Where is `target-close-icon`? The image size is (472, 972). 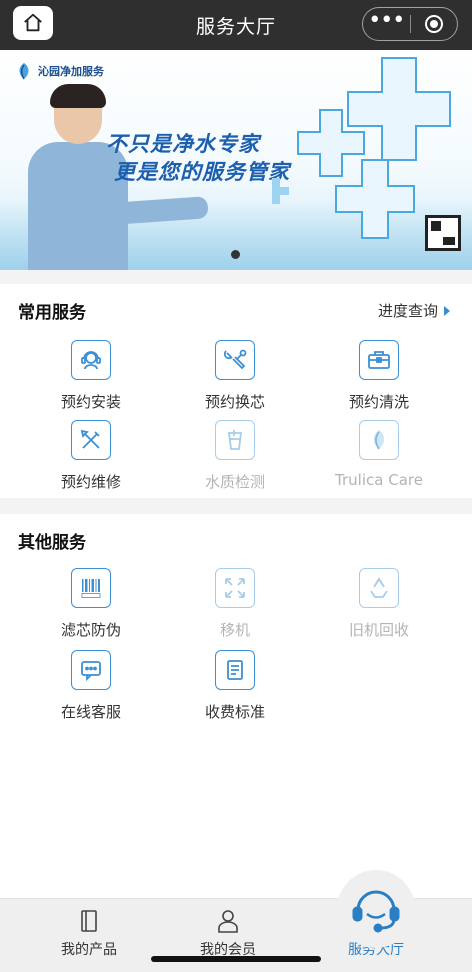
target-close-icon is located at coordinates (433, 24).